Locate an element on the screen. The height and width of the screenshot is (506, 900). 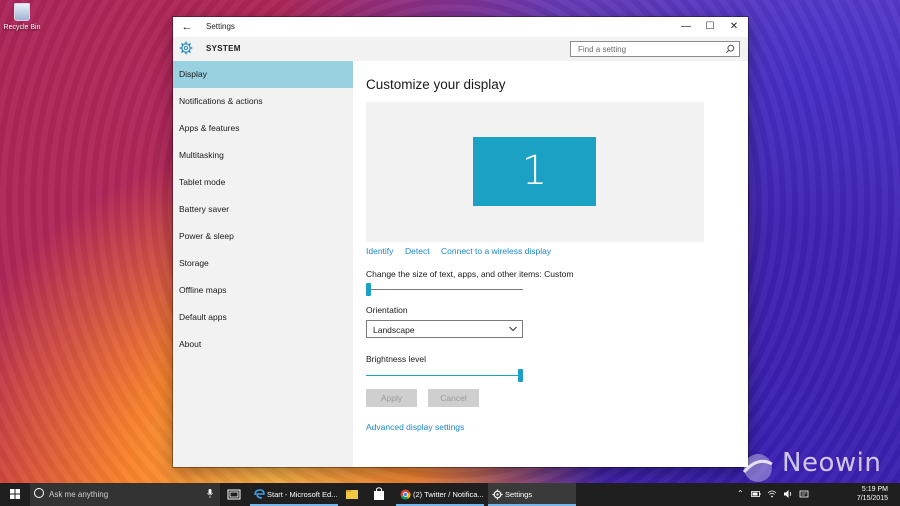
cortana-icon is located at coordinates (39, 493).